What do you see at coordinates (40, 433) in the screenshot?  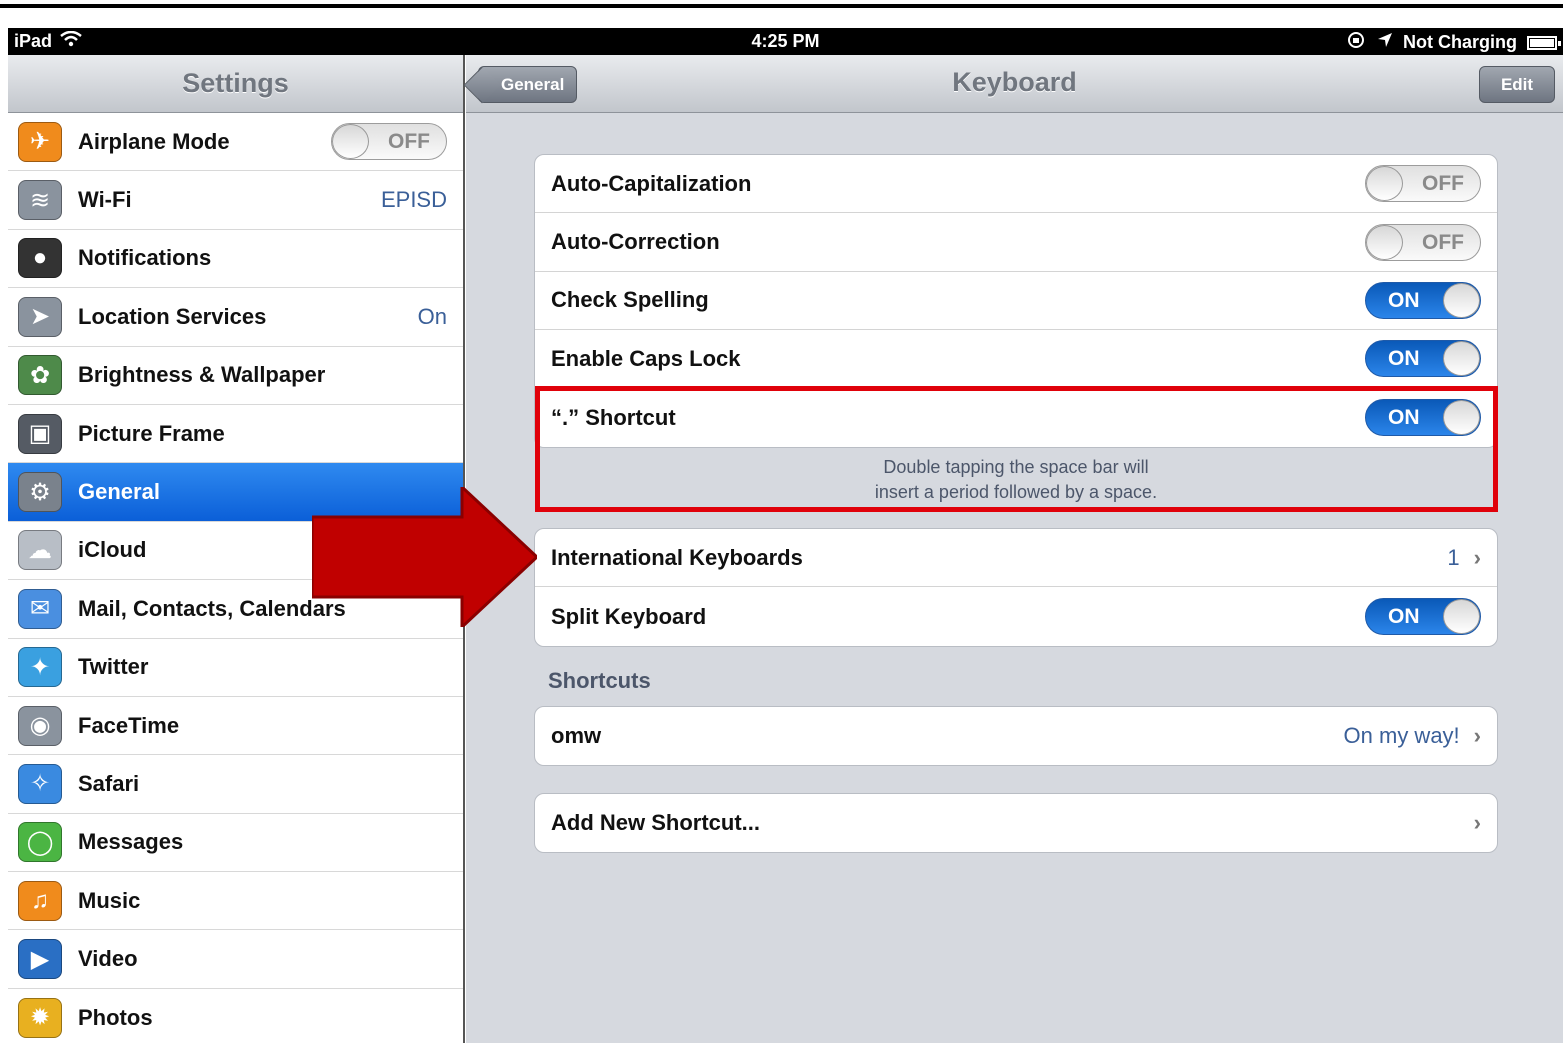 I see `picture-frame-icon: ▣` at bounding box center [40, 433].